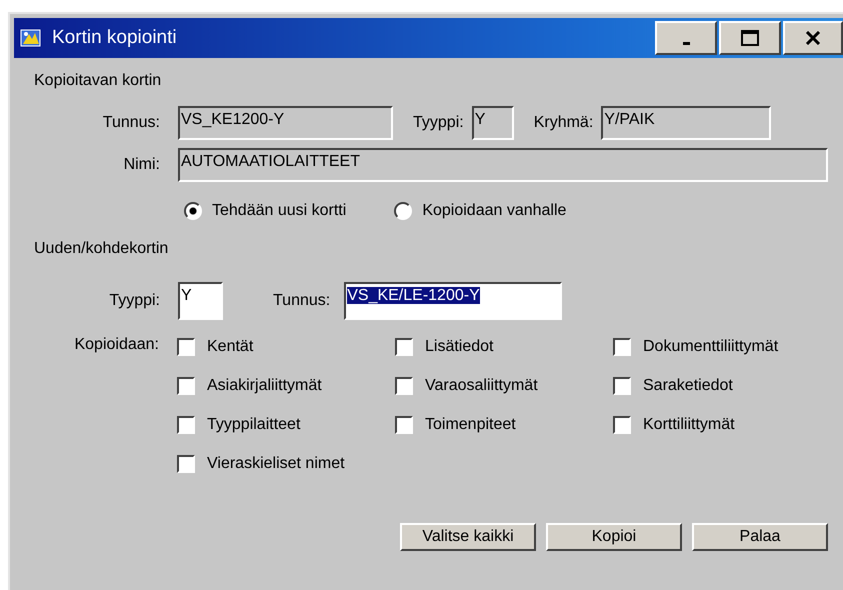 The image size is (843, 590). I want to click on checkbox-option: Asiakirjaliittymät, so click(286, 386).